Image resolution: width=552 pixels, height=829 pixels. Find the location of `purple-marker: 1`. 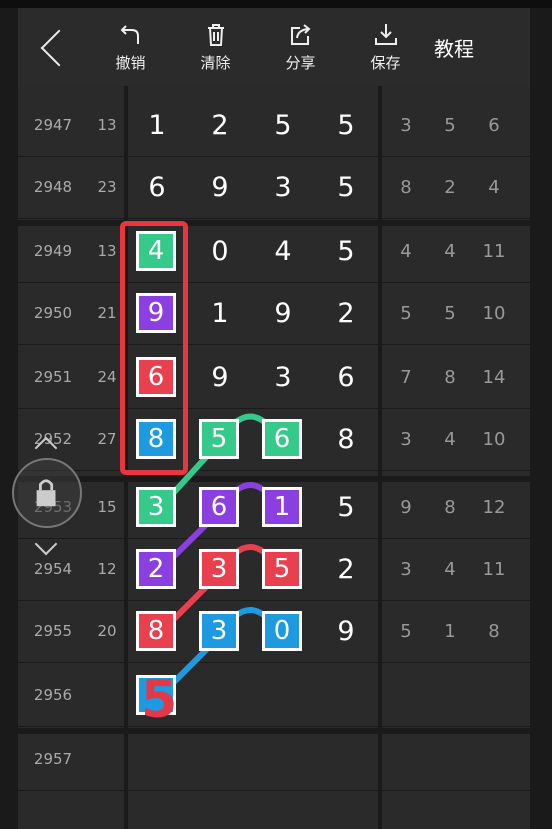

purple-marker: 1 is located at coordinates (282, 507).